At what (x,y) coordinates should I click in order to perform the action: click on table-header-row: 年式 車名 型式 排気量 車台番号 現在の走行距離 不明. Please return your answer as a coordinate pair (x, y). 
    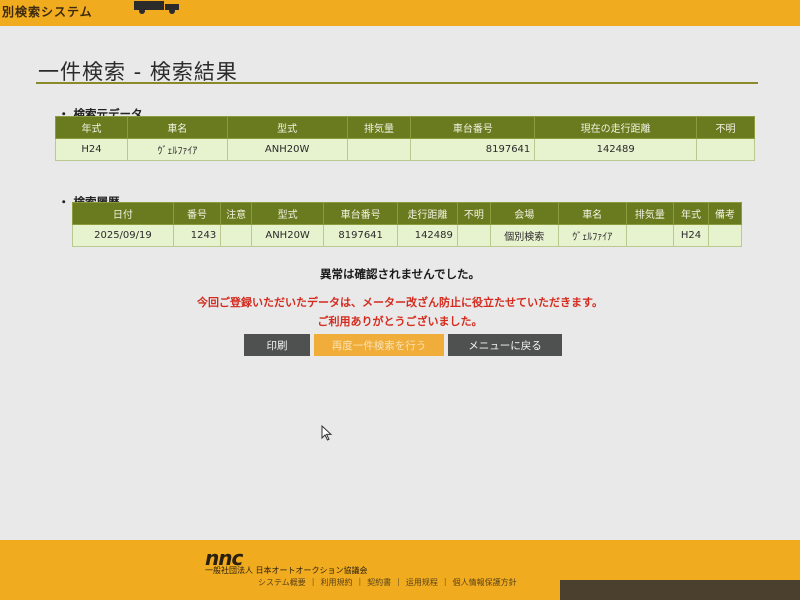
    Looking at the image, I should click on (405, 127).